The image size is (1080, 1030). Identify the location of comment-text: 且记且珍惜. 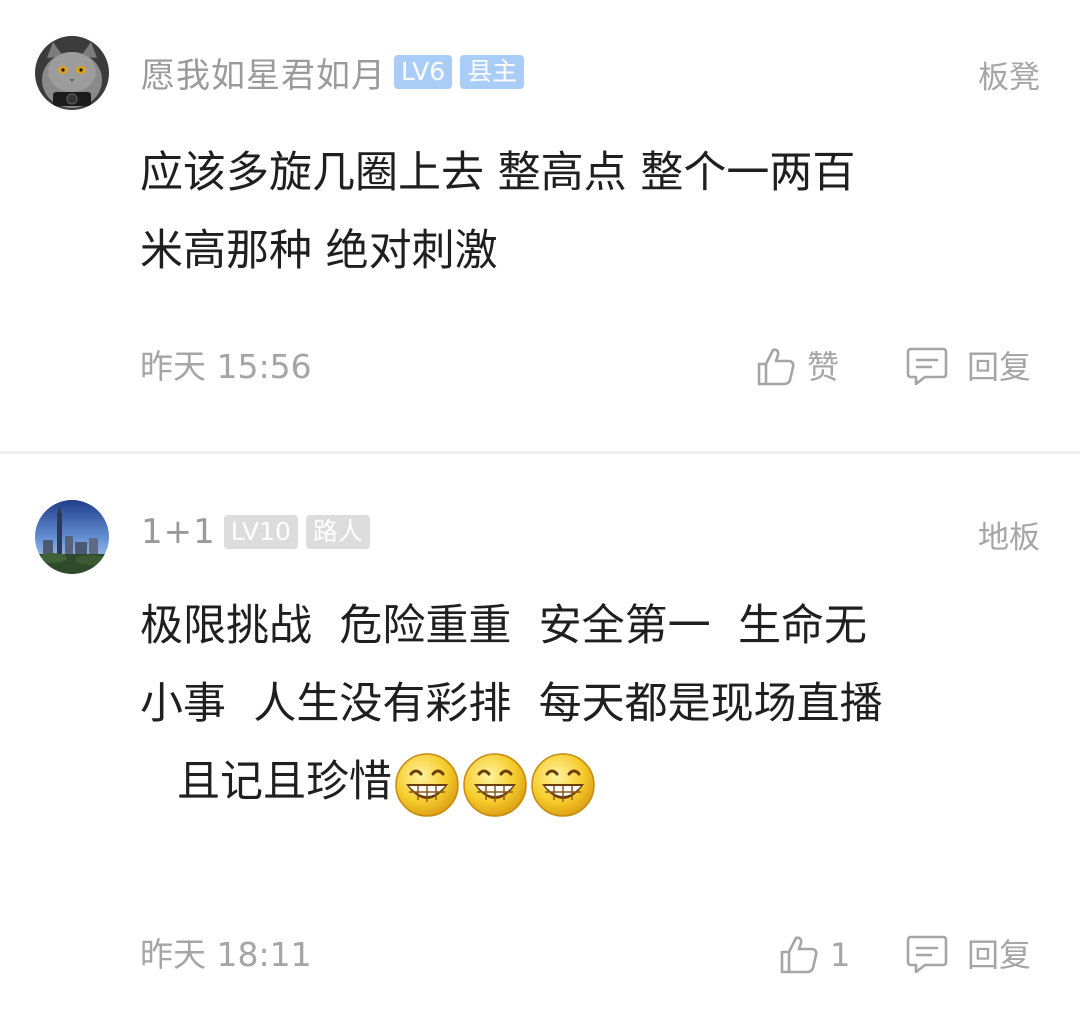
(284, 782).